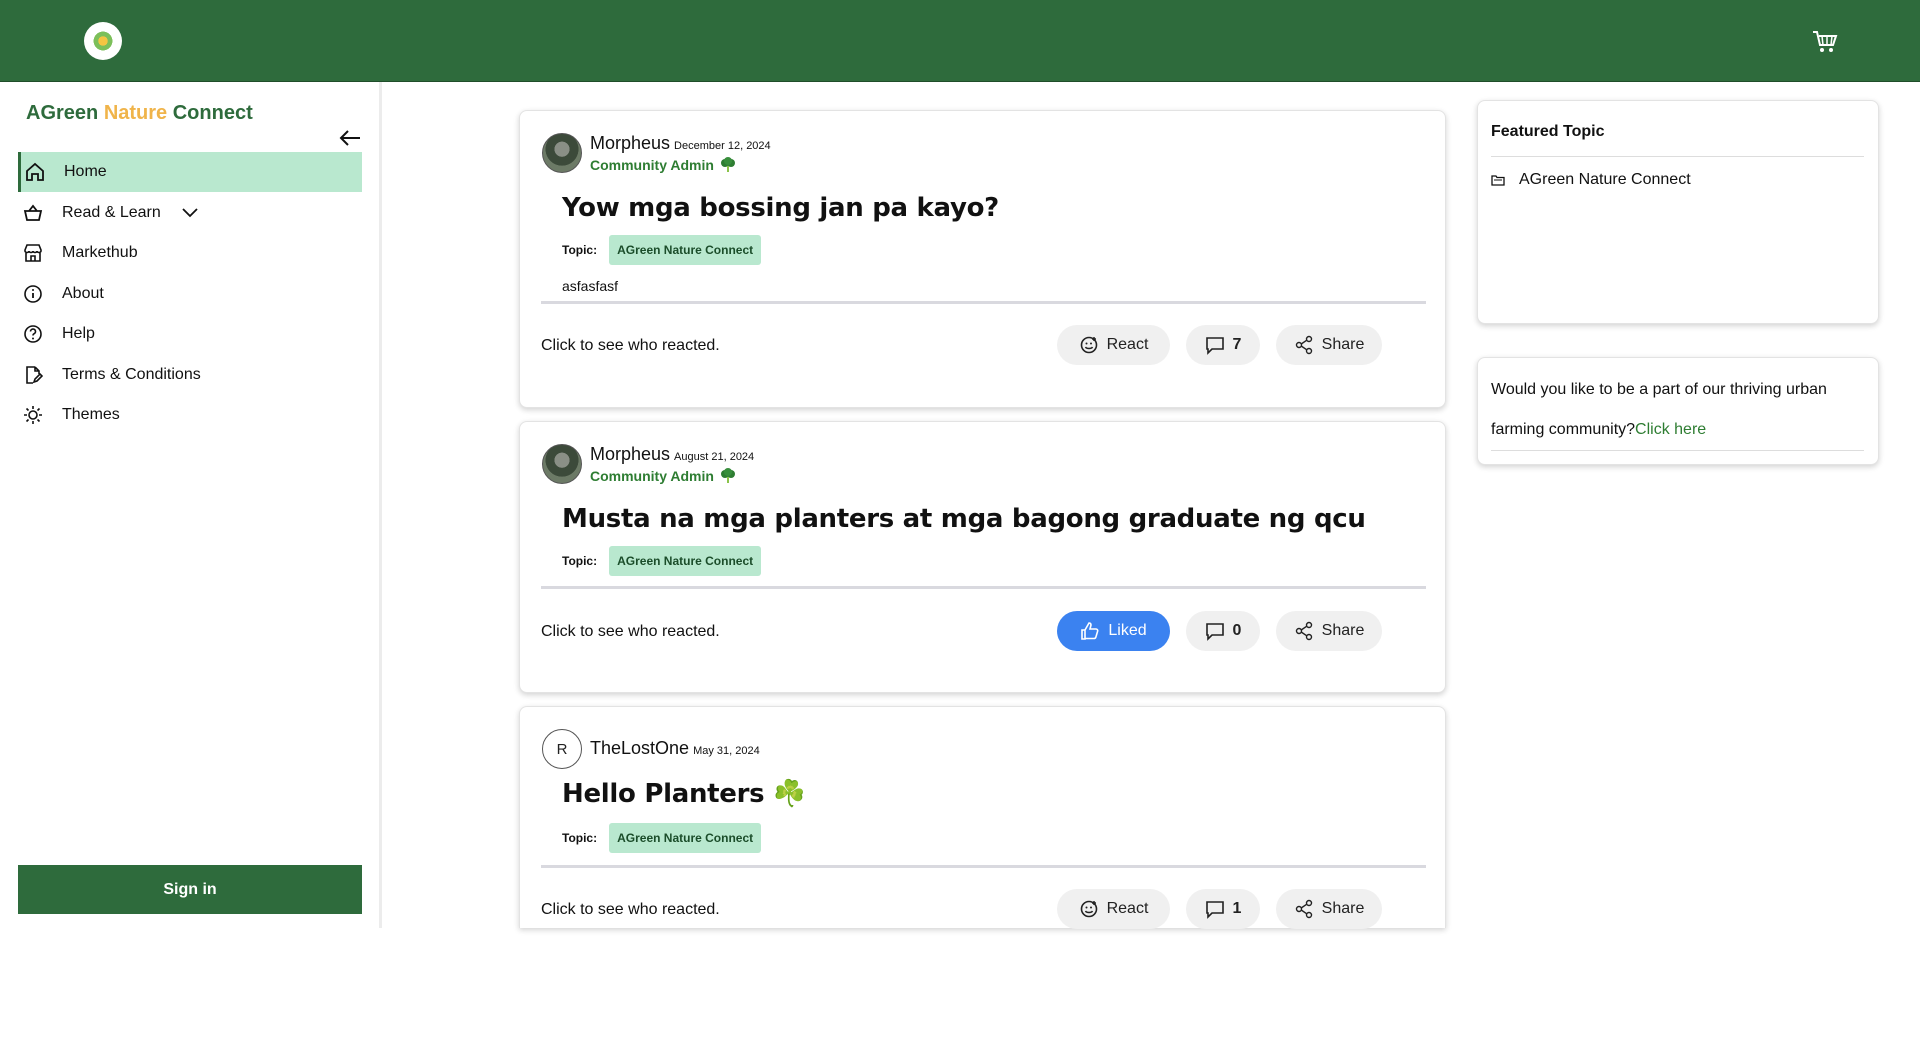 This screenshot has height=1048, width=1920. Describe the element at coordinates (190, 415) in the screenshot. I see `sidebar-item-themes: Themes` at that location.